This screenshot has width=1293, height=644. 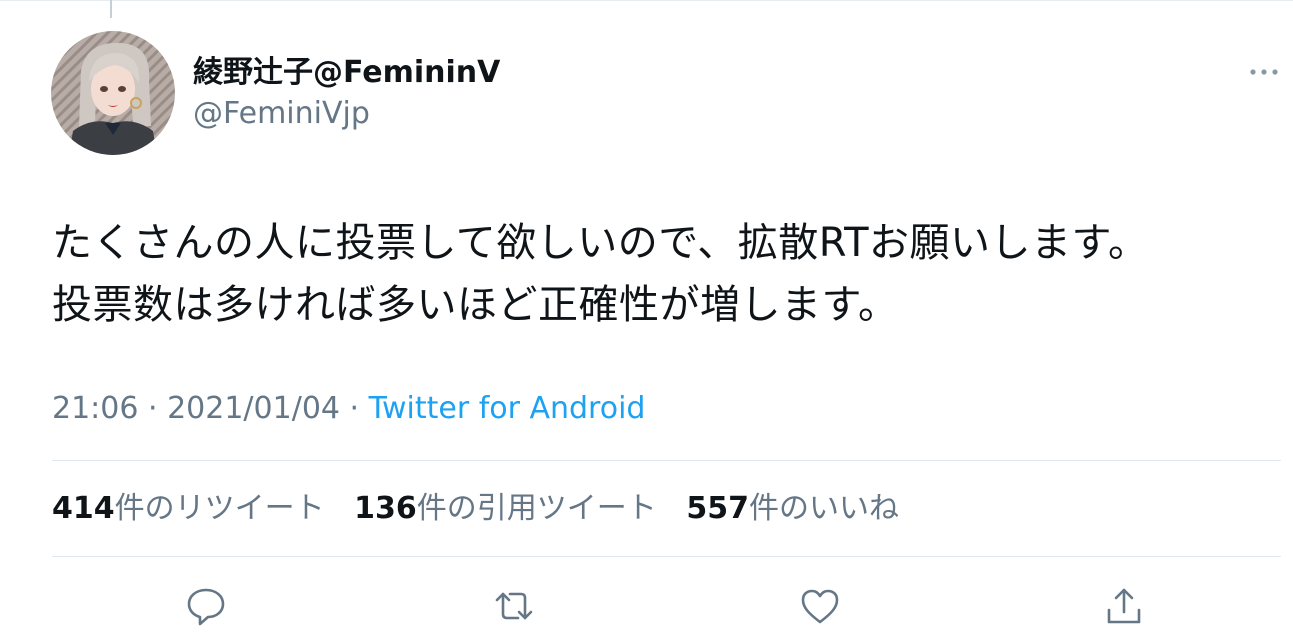 I want to click on top-divider, so click(x=646, y=0).